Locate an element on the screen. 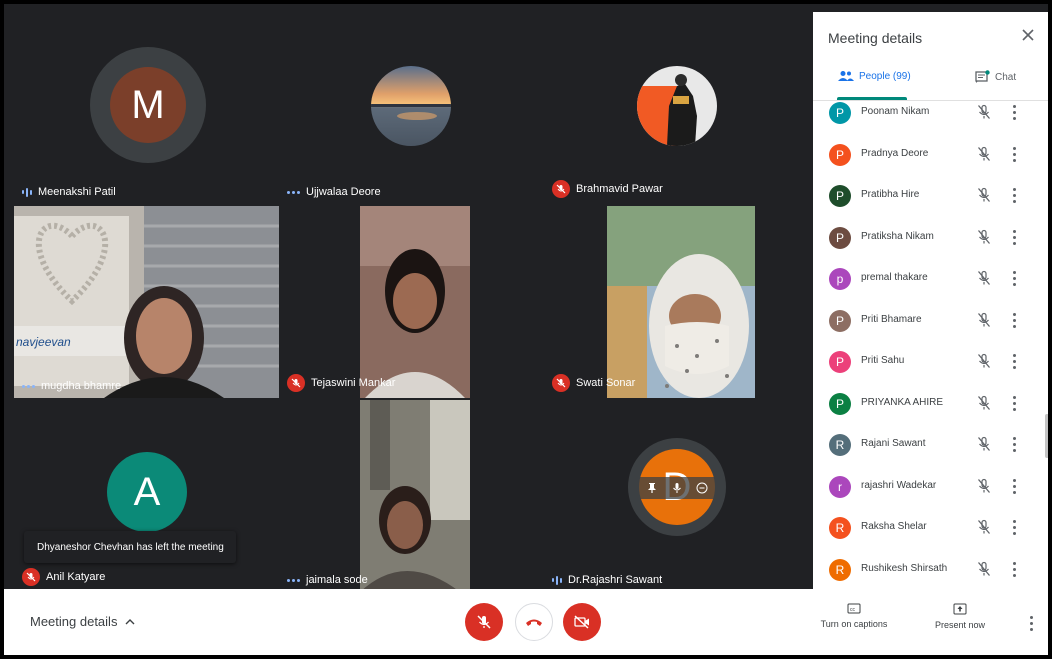 The width and height of the screenshot is (1052, 659). participant-name: mugdha bhamre is located at coordinates (81, 386).